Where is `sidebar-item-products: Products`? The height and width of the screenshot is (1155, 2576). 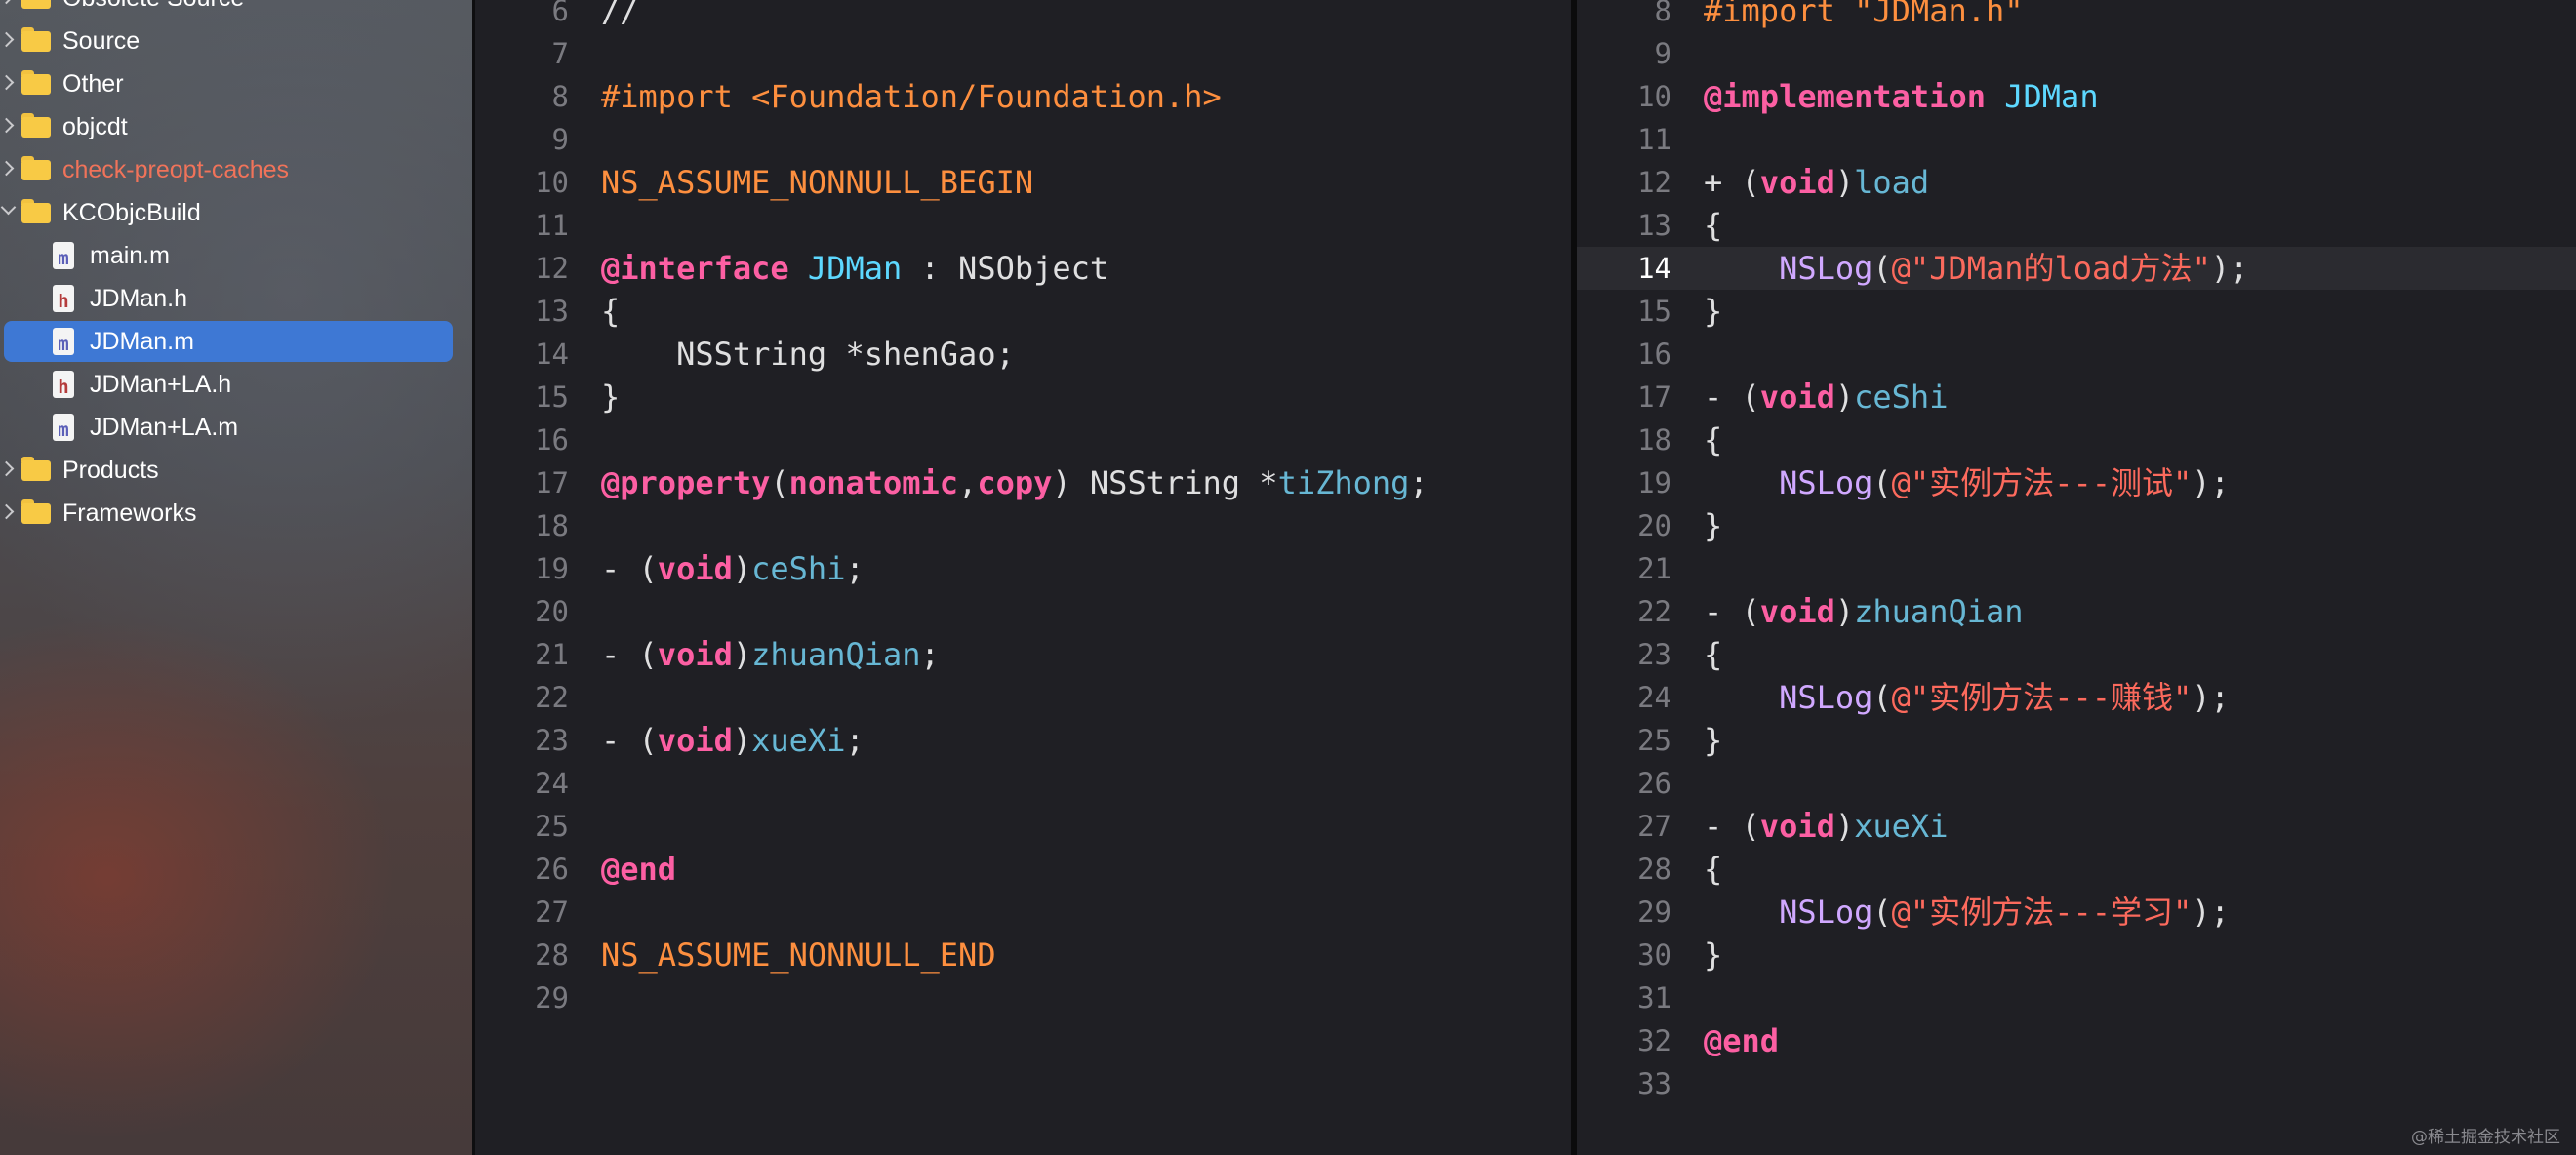
sidebar-item-products: Products is located at coordinates (234, 470).